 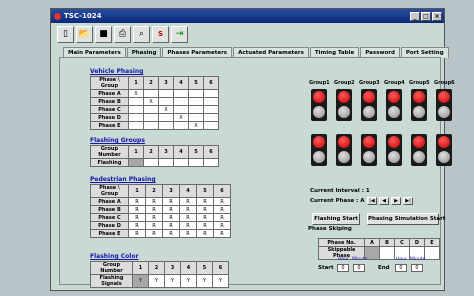 What do you see at coordinates (103, 34) in the screenshot?
I see `save-icon: ■` at bounding box center [103, 34].